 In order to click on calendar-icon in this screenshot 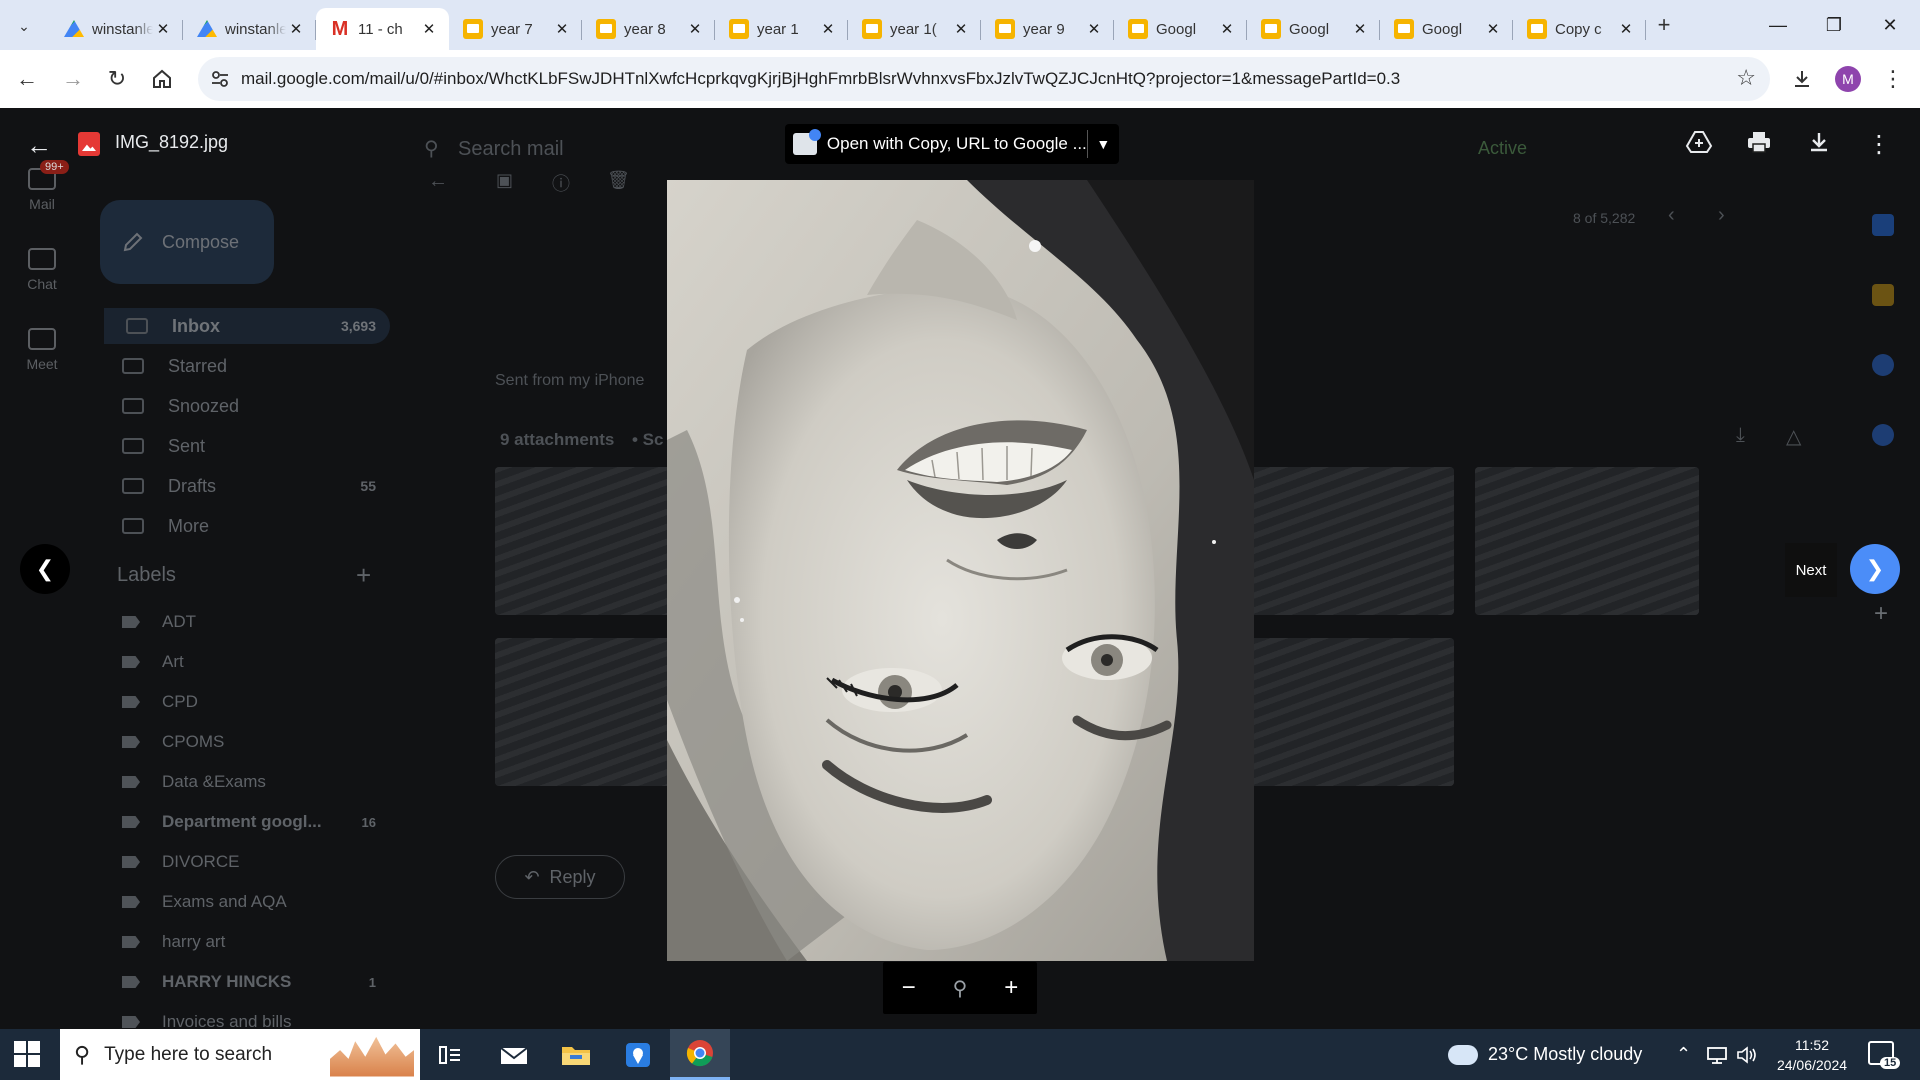, I will do `click(1883, 225)`.